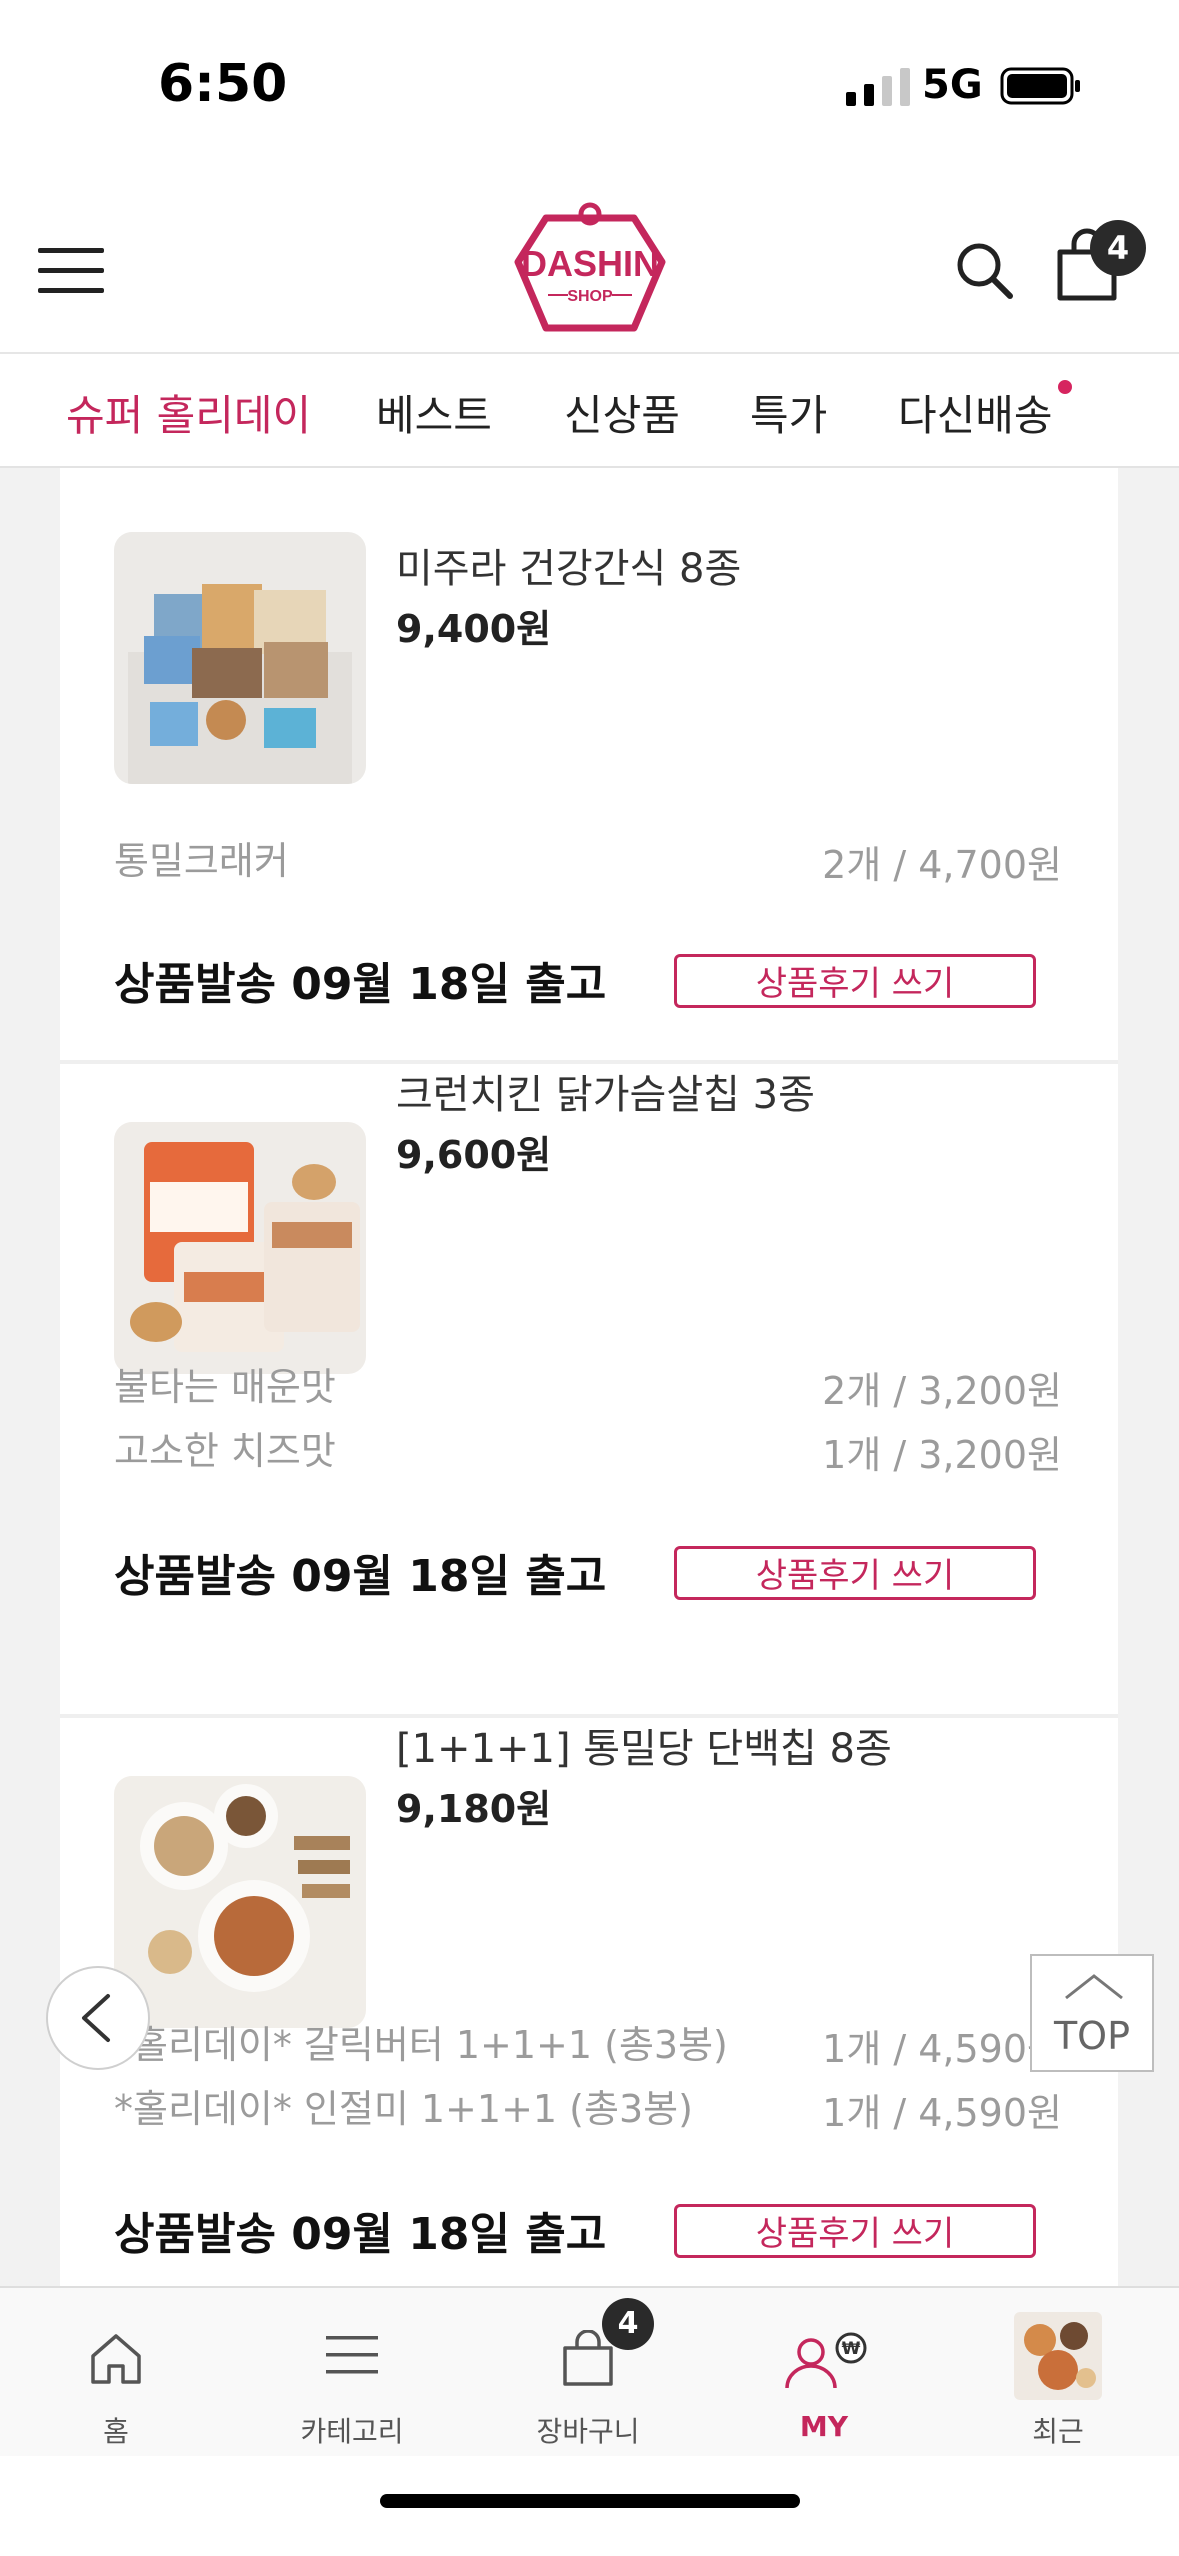  Describe the element at coordinates (590, 296) in the screenshot. I see `logo-subtext: SHOP` at that location.